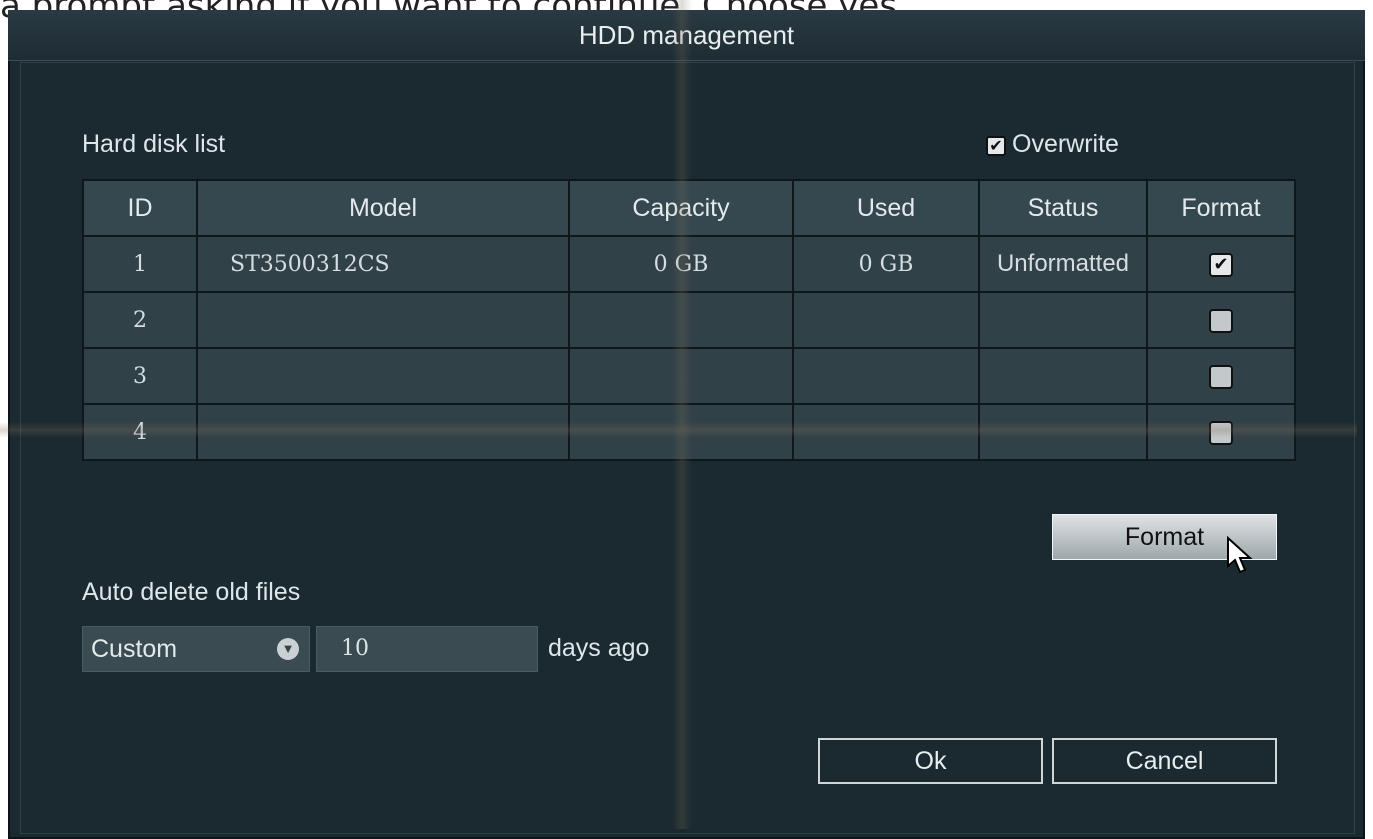  I want to click on column-header-format: Format, so click(1221, 208).